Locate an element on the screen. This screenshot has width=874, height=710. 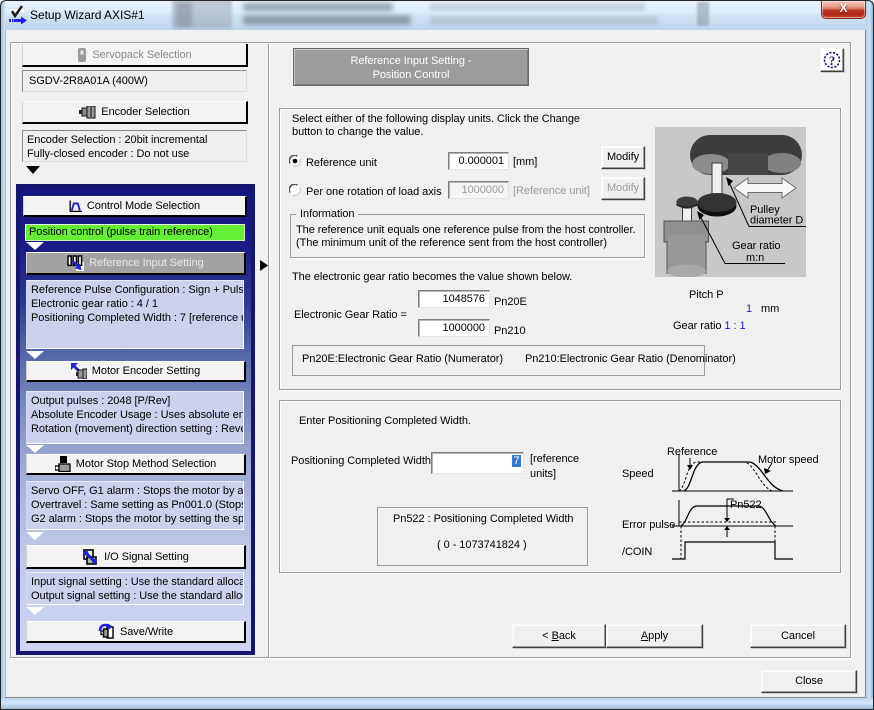
svg-text: Motor speed is located at coordinates (788, 460).